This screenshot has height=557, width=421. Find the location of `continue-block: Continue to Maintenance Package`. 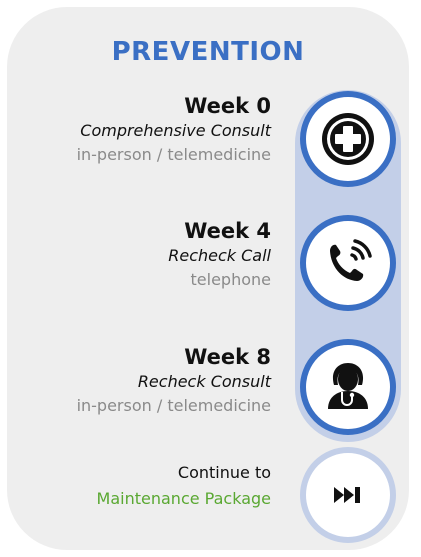

continue-block: Continue to Maintenance Package is located at coordinates (184, 486).